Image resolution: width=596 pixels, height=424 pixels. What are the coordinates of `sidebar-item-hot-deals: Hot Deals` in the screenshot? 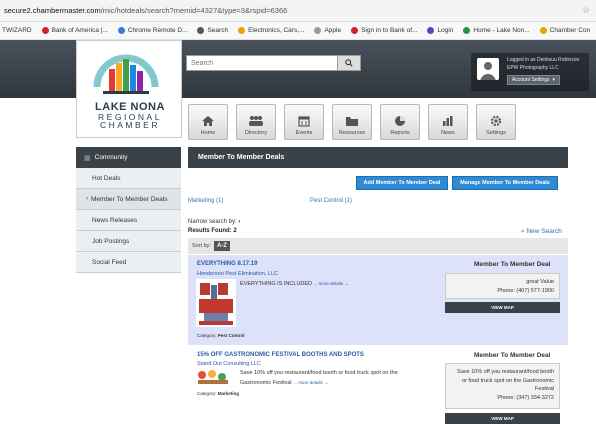 It's located at (128, 178).